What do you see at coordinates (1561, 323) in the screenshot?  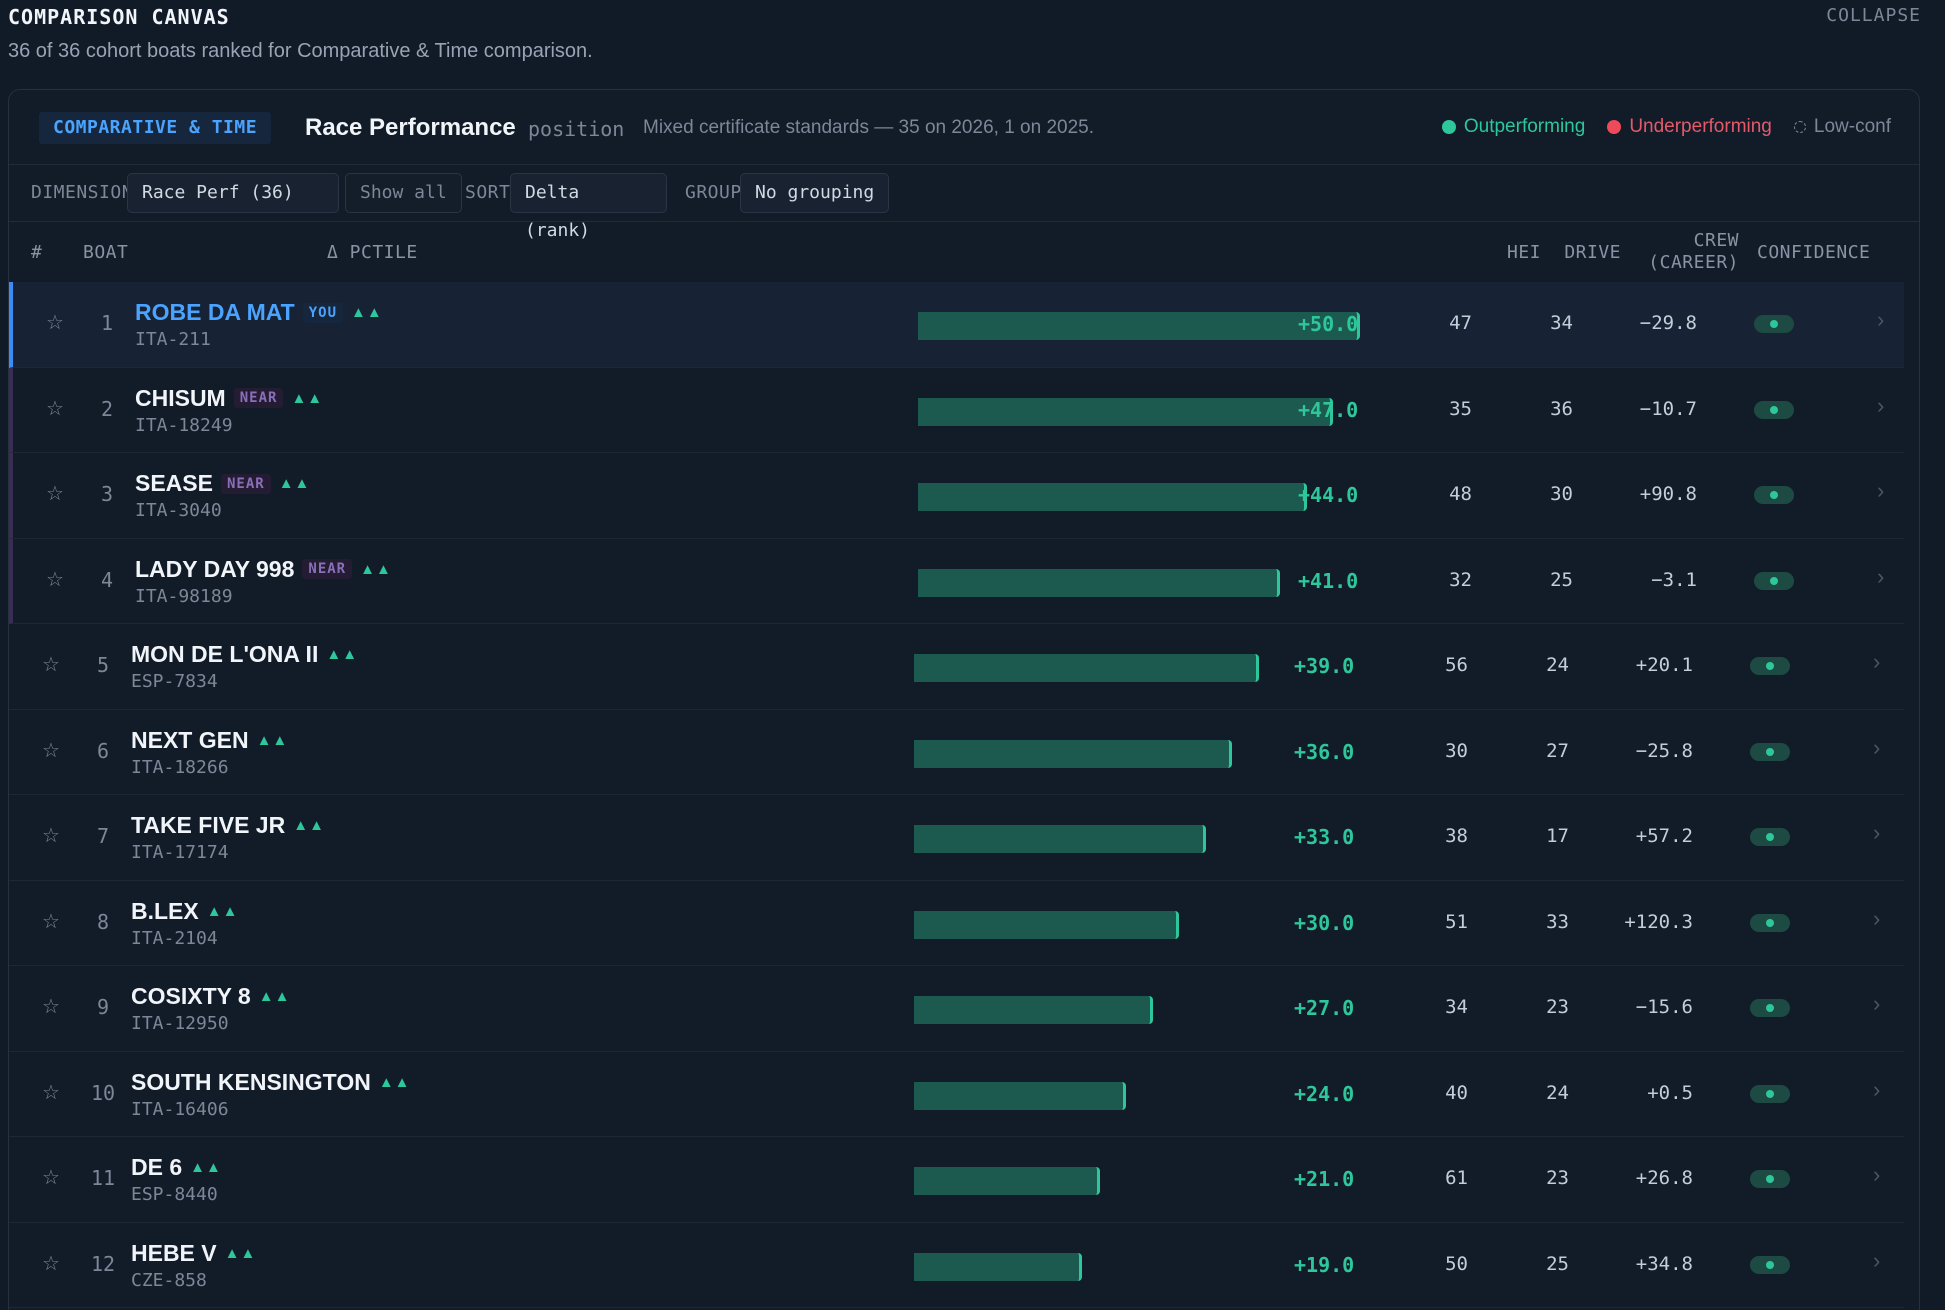 I see `drive-value: 34` at bounding box center [1561, 323].